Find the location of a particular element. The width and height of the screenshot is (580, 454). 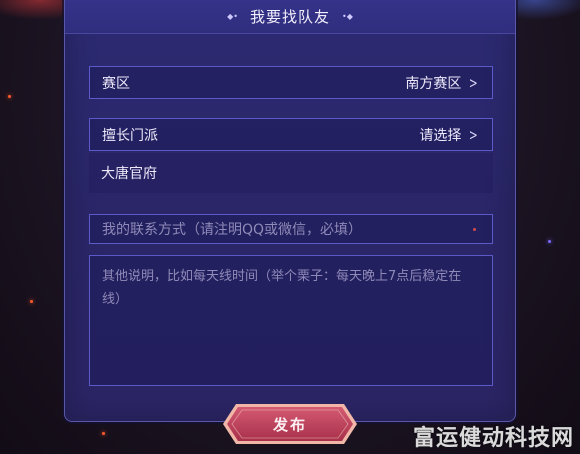

contact-placeholder: 我的联系方式（请注明QQ或微信，必填） is located at coordinates (232, 230).